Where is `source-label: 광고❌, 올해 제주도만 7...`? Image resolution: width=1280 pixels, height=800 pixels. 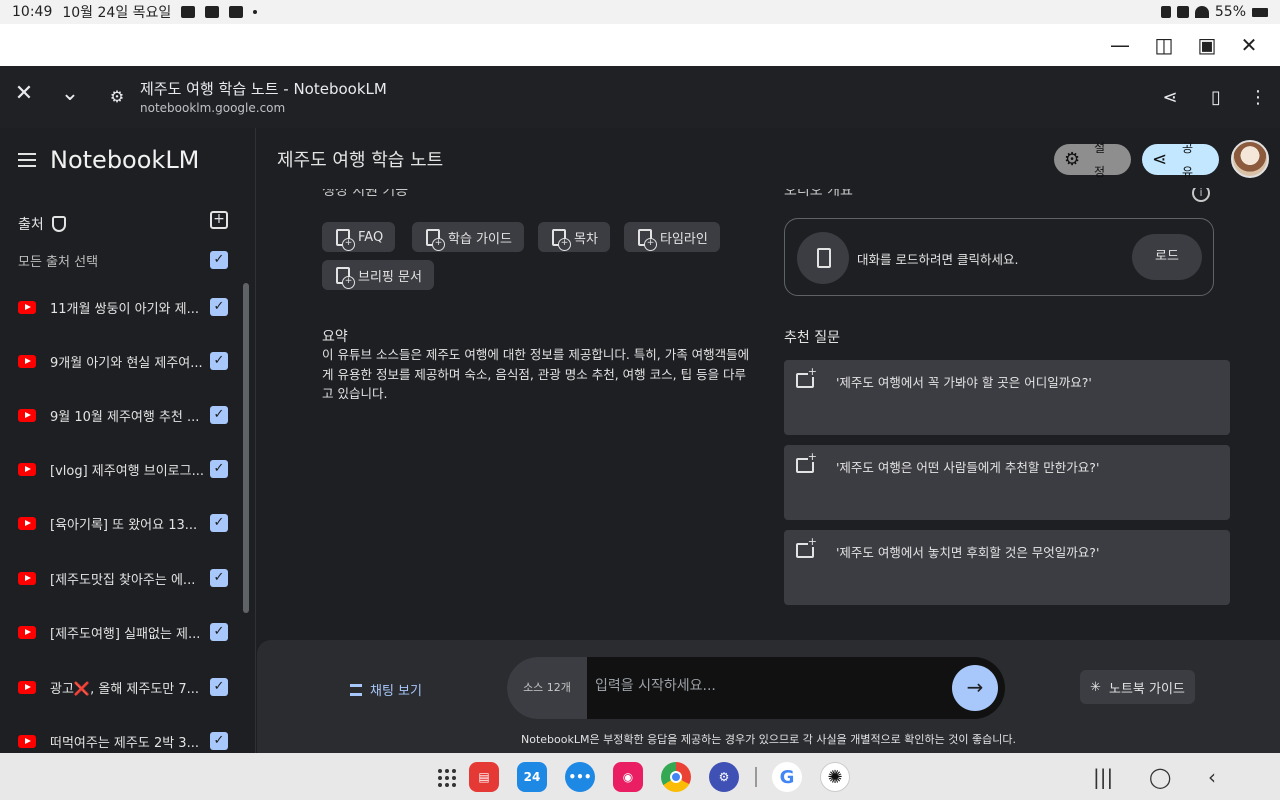 source-label: 광고❌, 올해 제주도만 7... is located at coordinates (125, 689).